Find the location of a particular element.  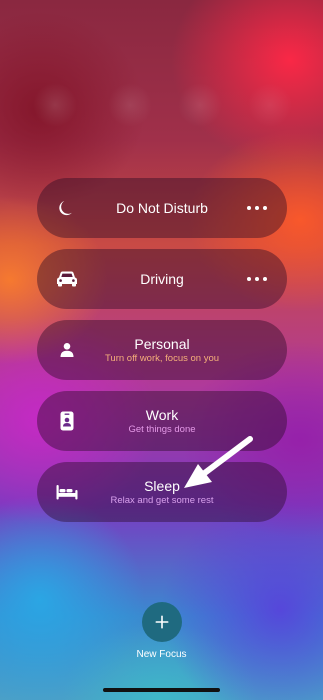

focus-item-title: Driving is located at coordinates (162, 278).